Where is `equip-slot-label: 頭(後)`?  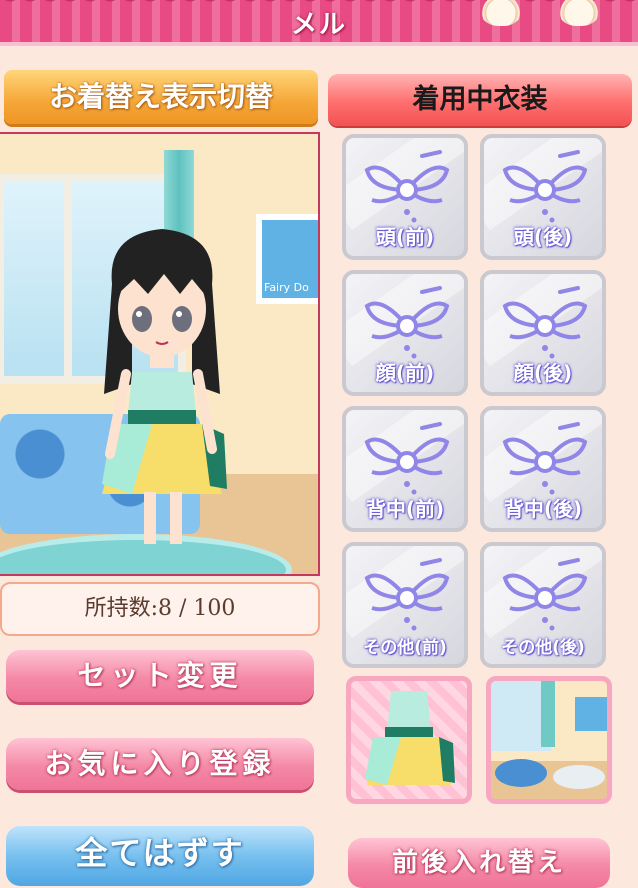
equip-slot-label: 頭(後) is located at coordinates (543, 237).